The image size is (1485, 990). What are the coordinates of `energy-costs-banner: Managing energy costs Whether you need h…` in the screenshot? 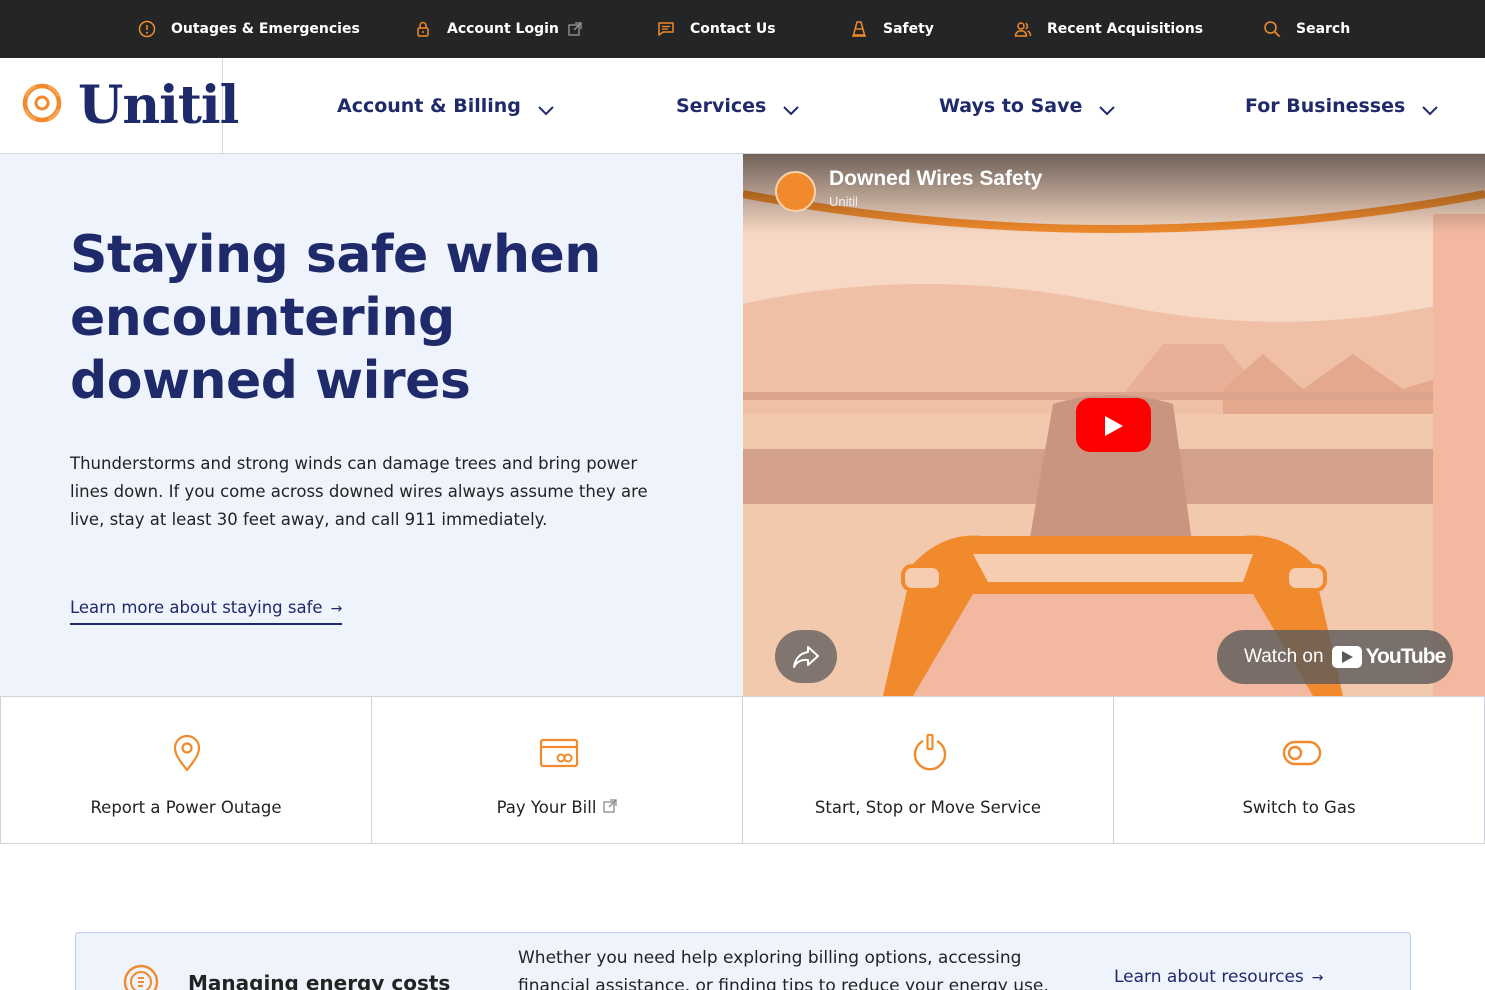 It's located at (743, 961).